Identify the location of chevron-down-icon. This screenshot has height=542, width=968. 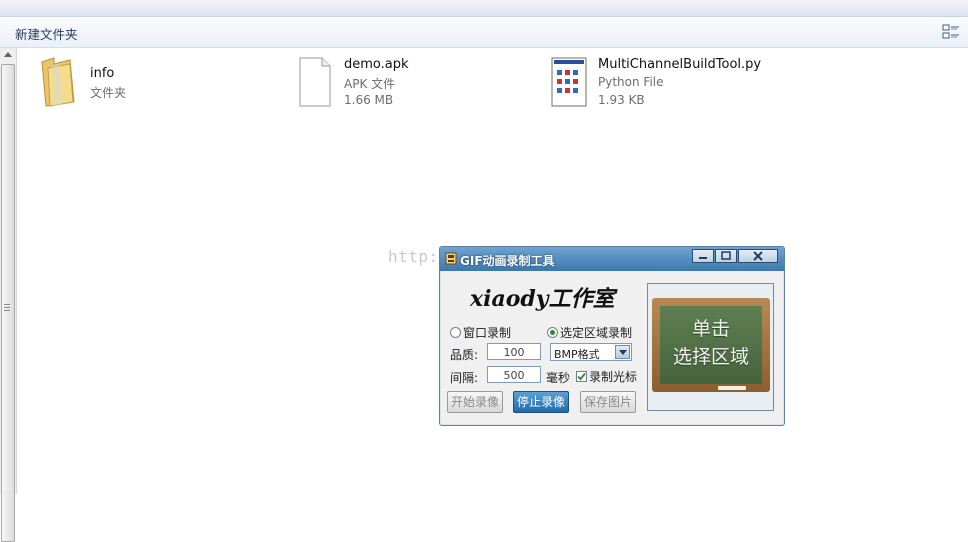
(622, 352).